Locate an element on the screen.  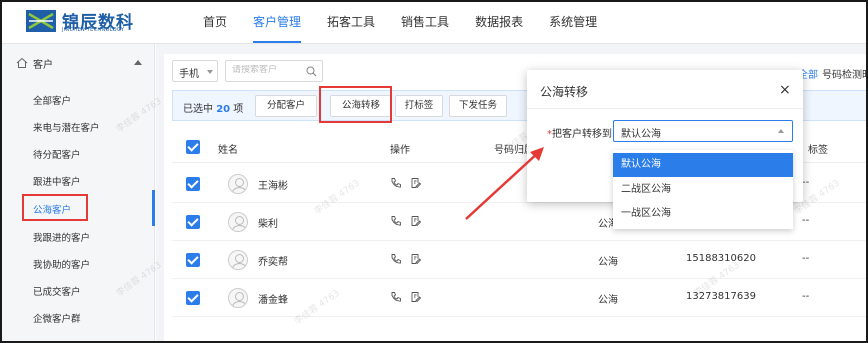
sidebar-item-my-followed: 我跟进的客户 is located at coordinates (61, 237).